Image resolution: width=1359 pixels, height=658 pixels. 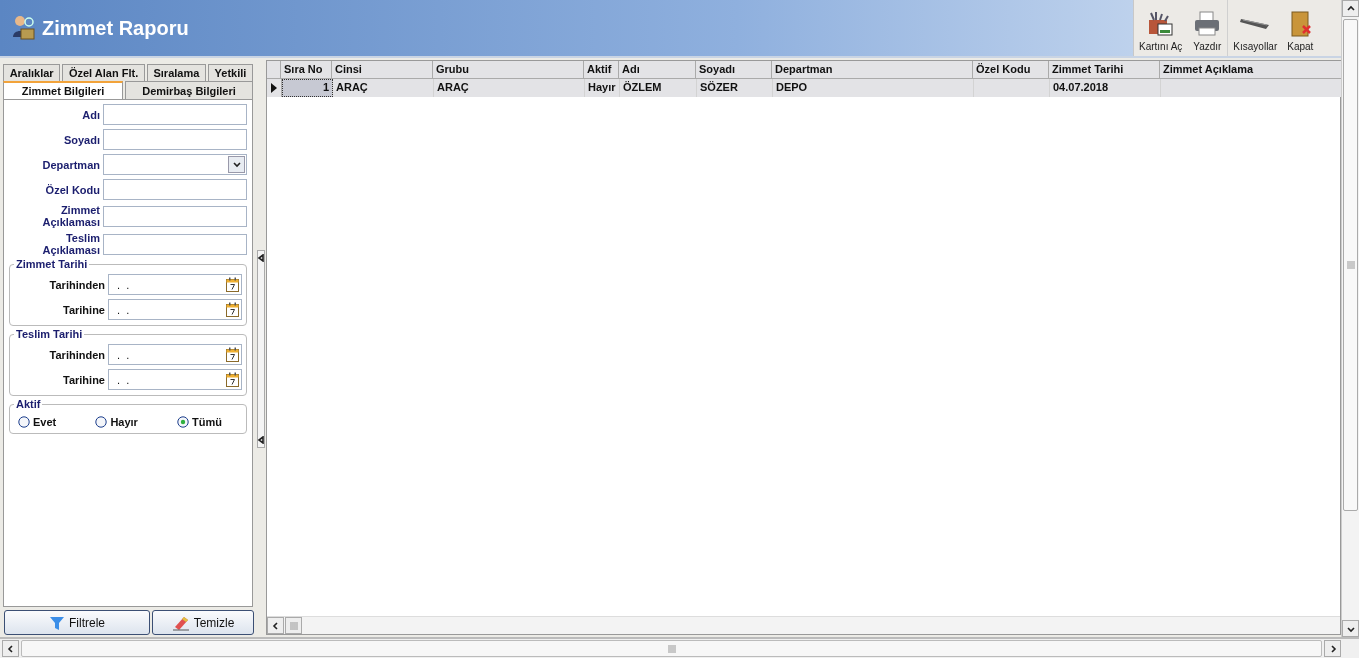 I want to click on person-folder-icon, so click(x=24, y=28).